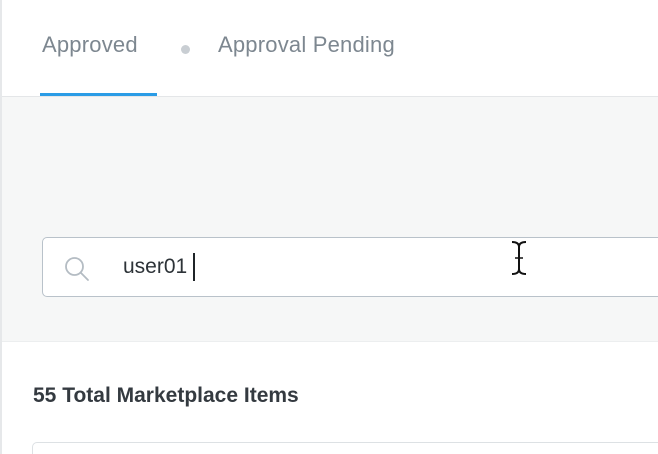  What do you see at coordinates (98, 94) in the screenshot?
I see `active-tab-indicator` at bounding box center [98, 94].